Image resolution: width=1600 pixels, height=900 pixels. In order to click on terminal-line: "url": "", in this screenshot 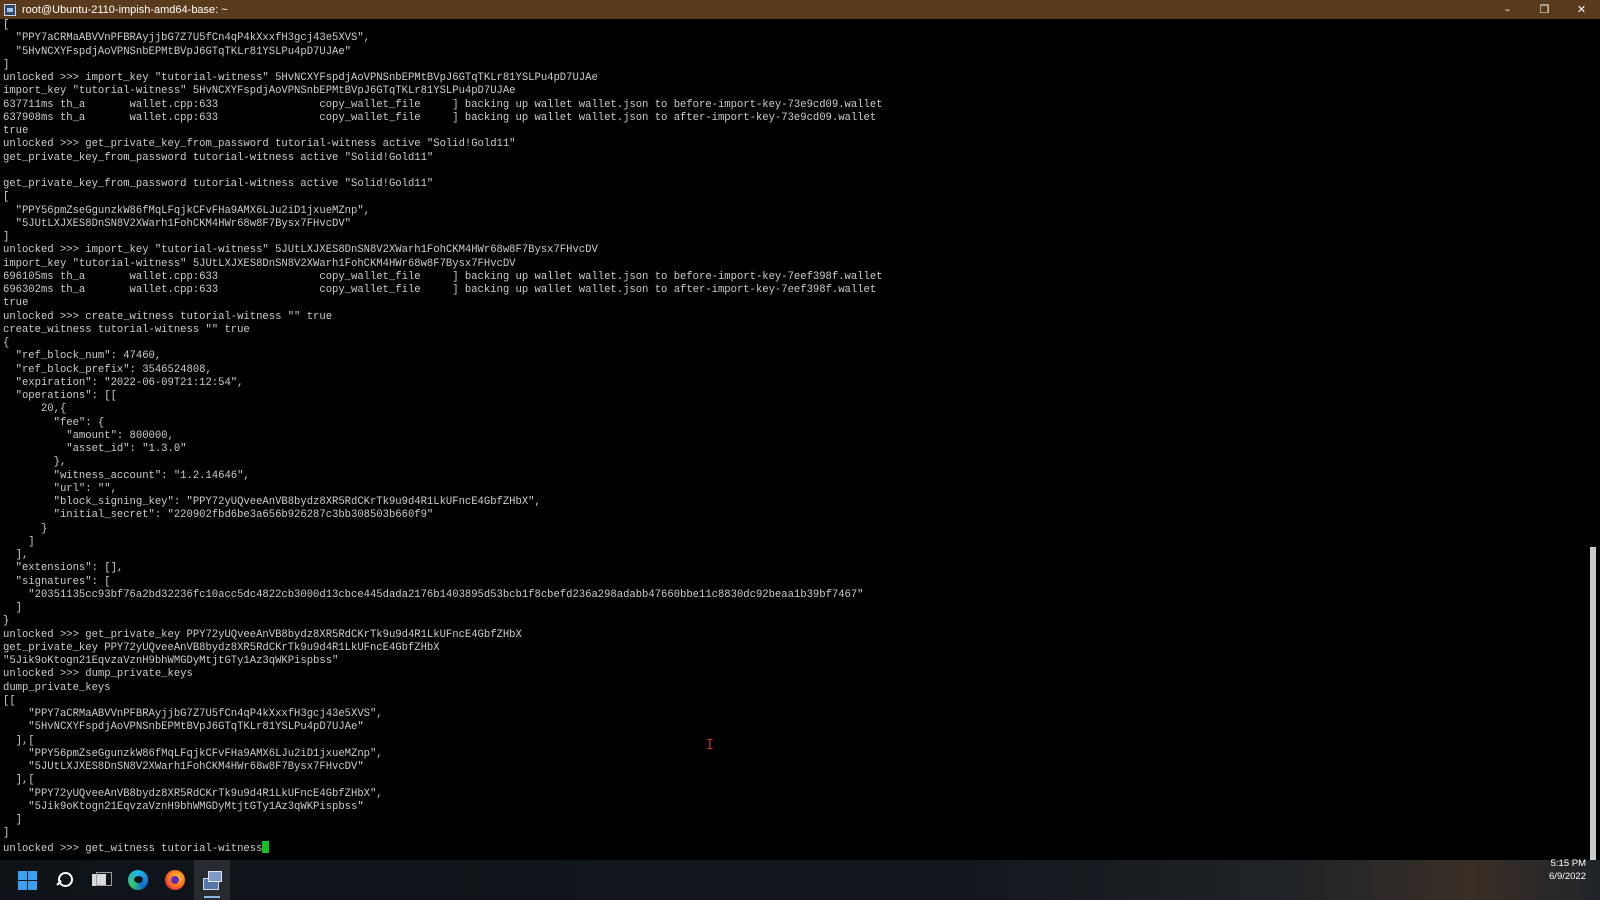, I will do `click(85, 488)`.